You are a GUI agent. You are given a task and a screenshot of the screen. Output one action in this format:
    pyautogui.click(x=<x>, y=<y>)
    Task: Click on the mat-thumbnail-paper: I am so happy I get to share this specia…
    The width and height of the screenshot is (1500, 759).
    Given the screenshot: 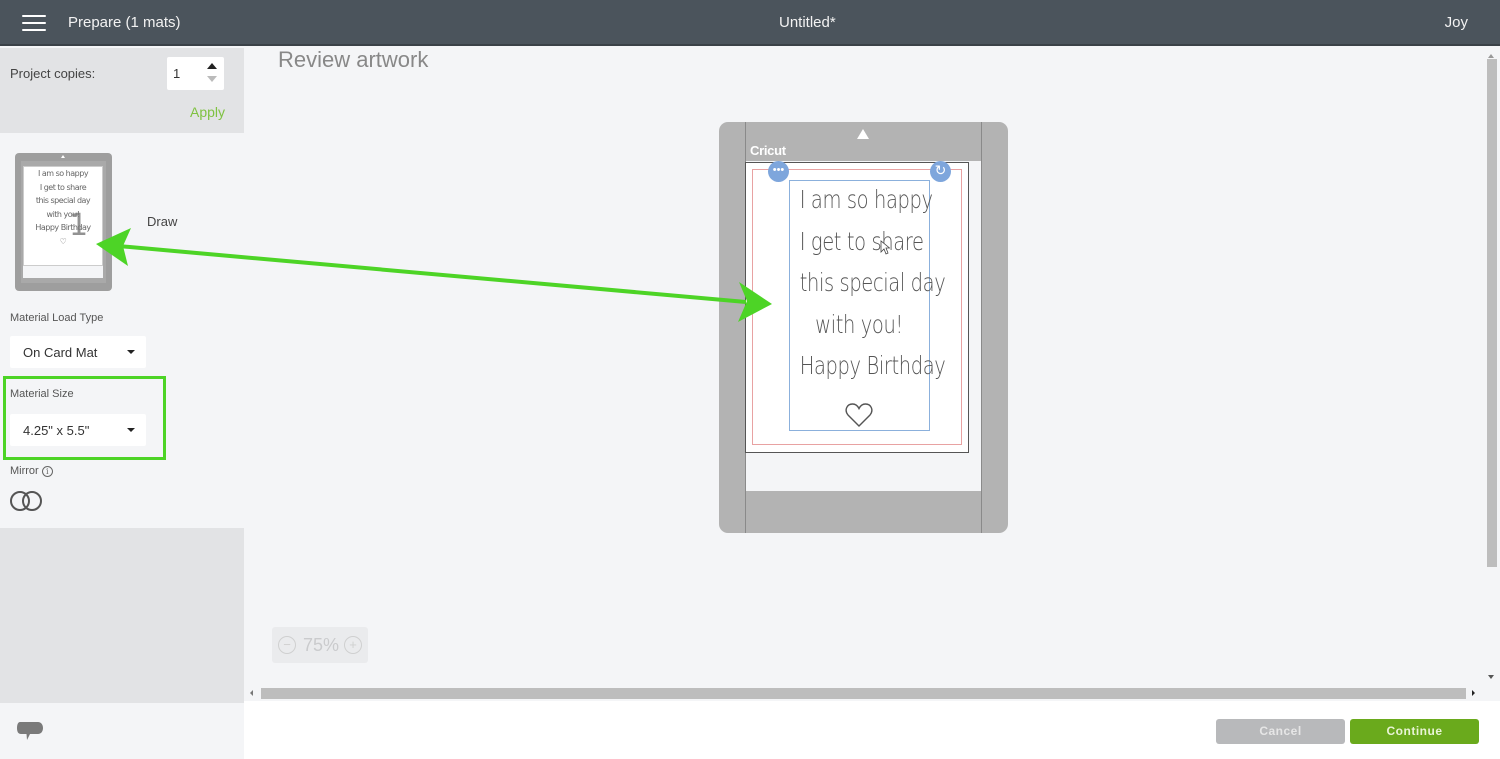 What is the action you would take?
    pyautogui.click(x=63, y=216)
    